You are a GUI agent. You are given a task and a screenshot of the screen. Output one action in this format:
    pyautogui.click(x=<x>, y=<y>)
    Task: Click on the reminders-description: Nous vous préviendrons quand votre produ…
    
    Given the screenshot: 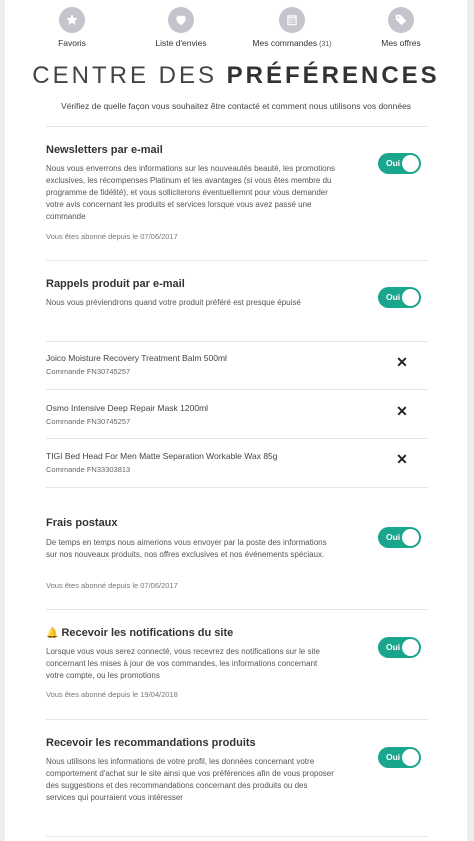 What is the action you would take?
    pyautogui.click(x=173, y=302)
    